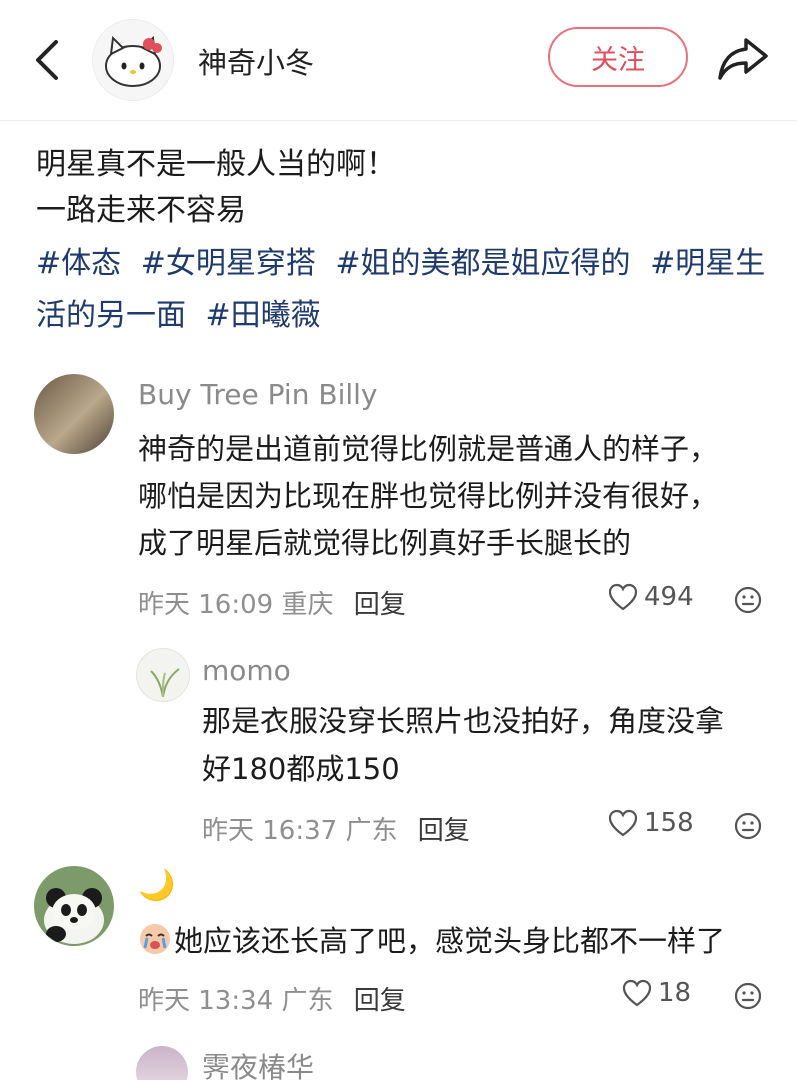 This screenshot has width=797, height=1080. I want to click on hashtag: 活的另一面, so click(111, 315).